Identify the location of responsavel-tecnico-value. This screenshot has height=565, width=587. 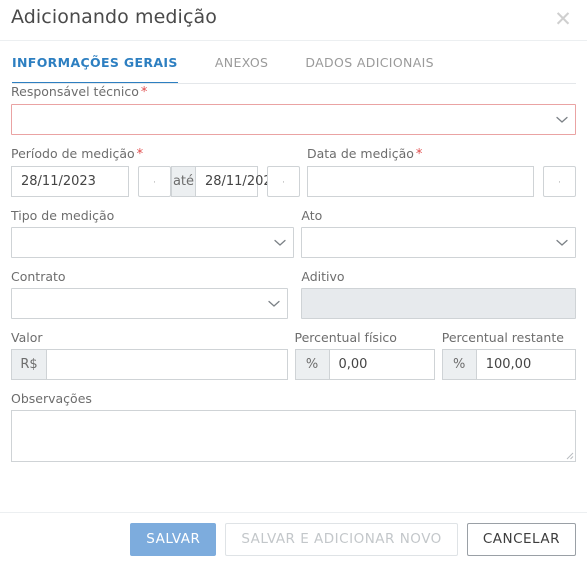
(293, 119).